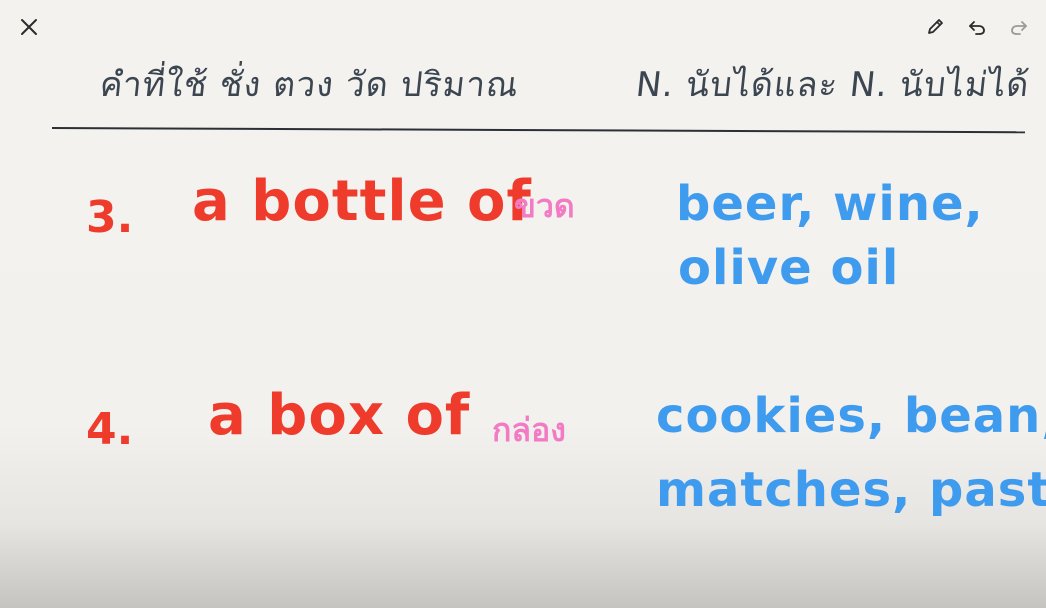 Image resolution: width=1046 pixels, height=608 pixels. I want to click on item-examples-line1: beer, wine,, so click(830, 204).